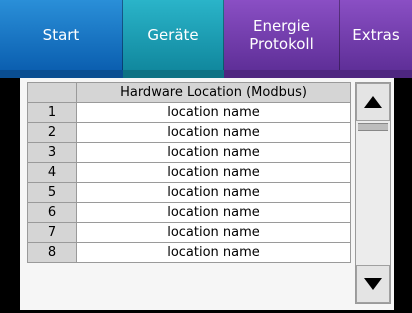  What do you see at coordinates (52, 252) in the screenshot?
I see `row-number: 8` at bounding box center [52, 252].